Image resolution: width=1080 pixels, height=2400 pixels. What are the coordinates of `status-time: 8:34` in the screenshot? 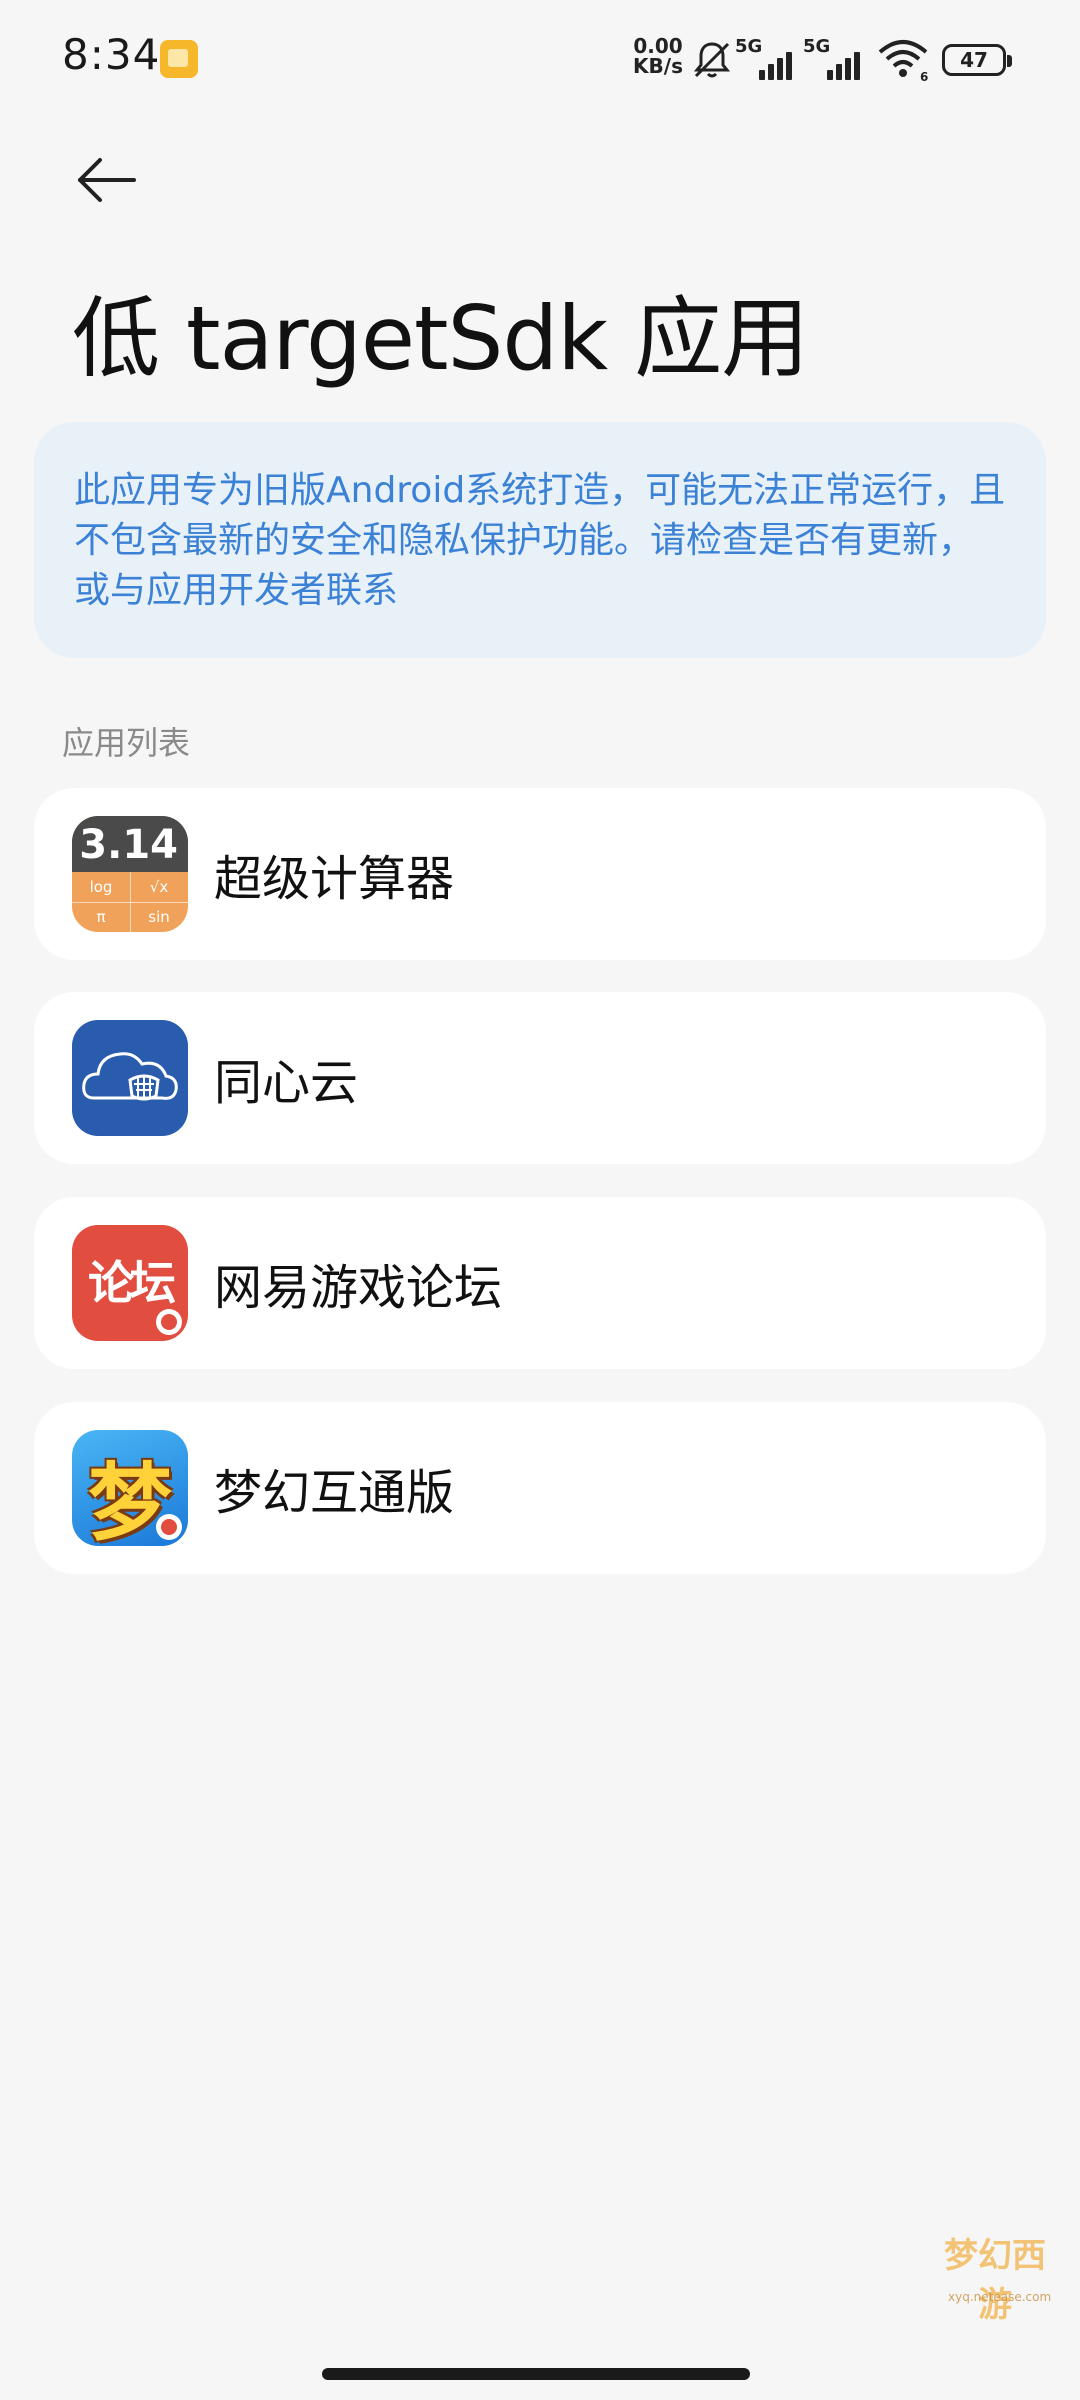 It's located at (111, 54).